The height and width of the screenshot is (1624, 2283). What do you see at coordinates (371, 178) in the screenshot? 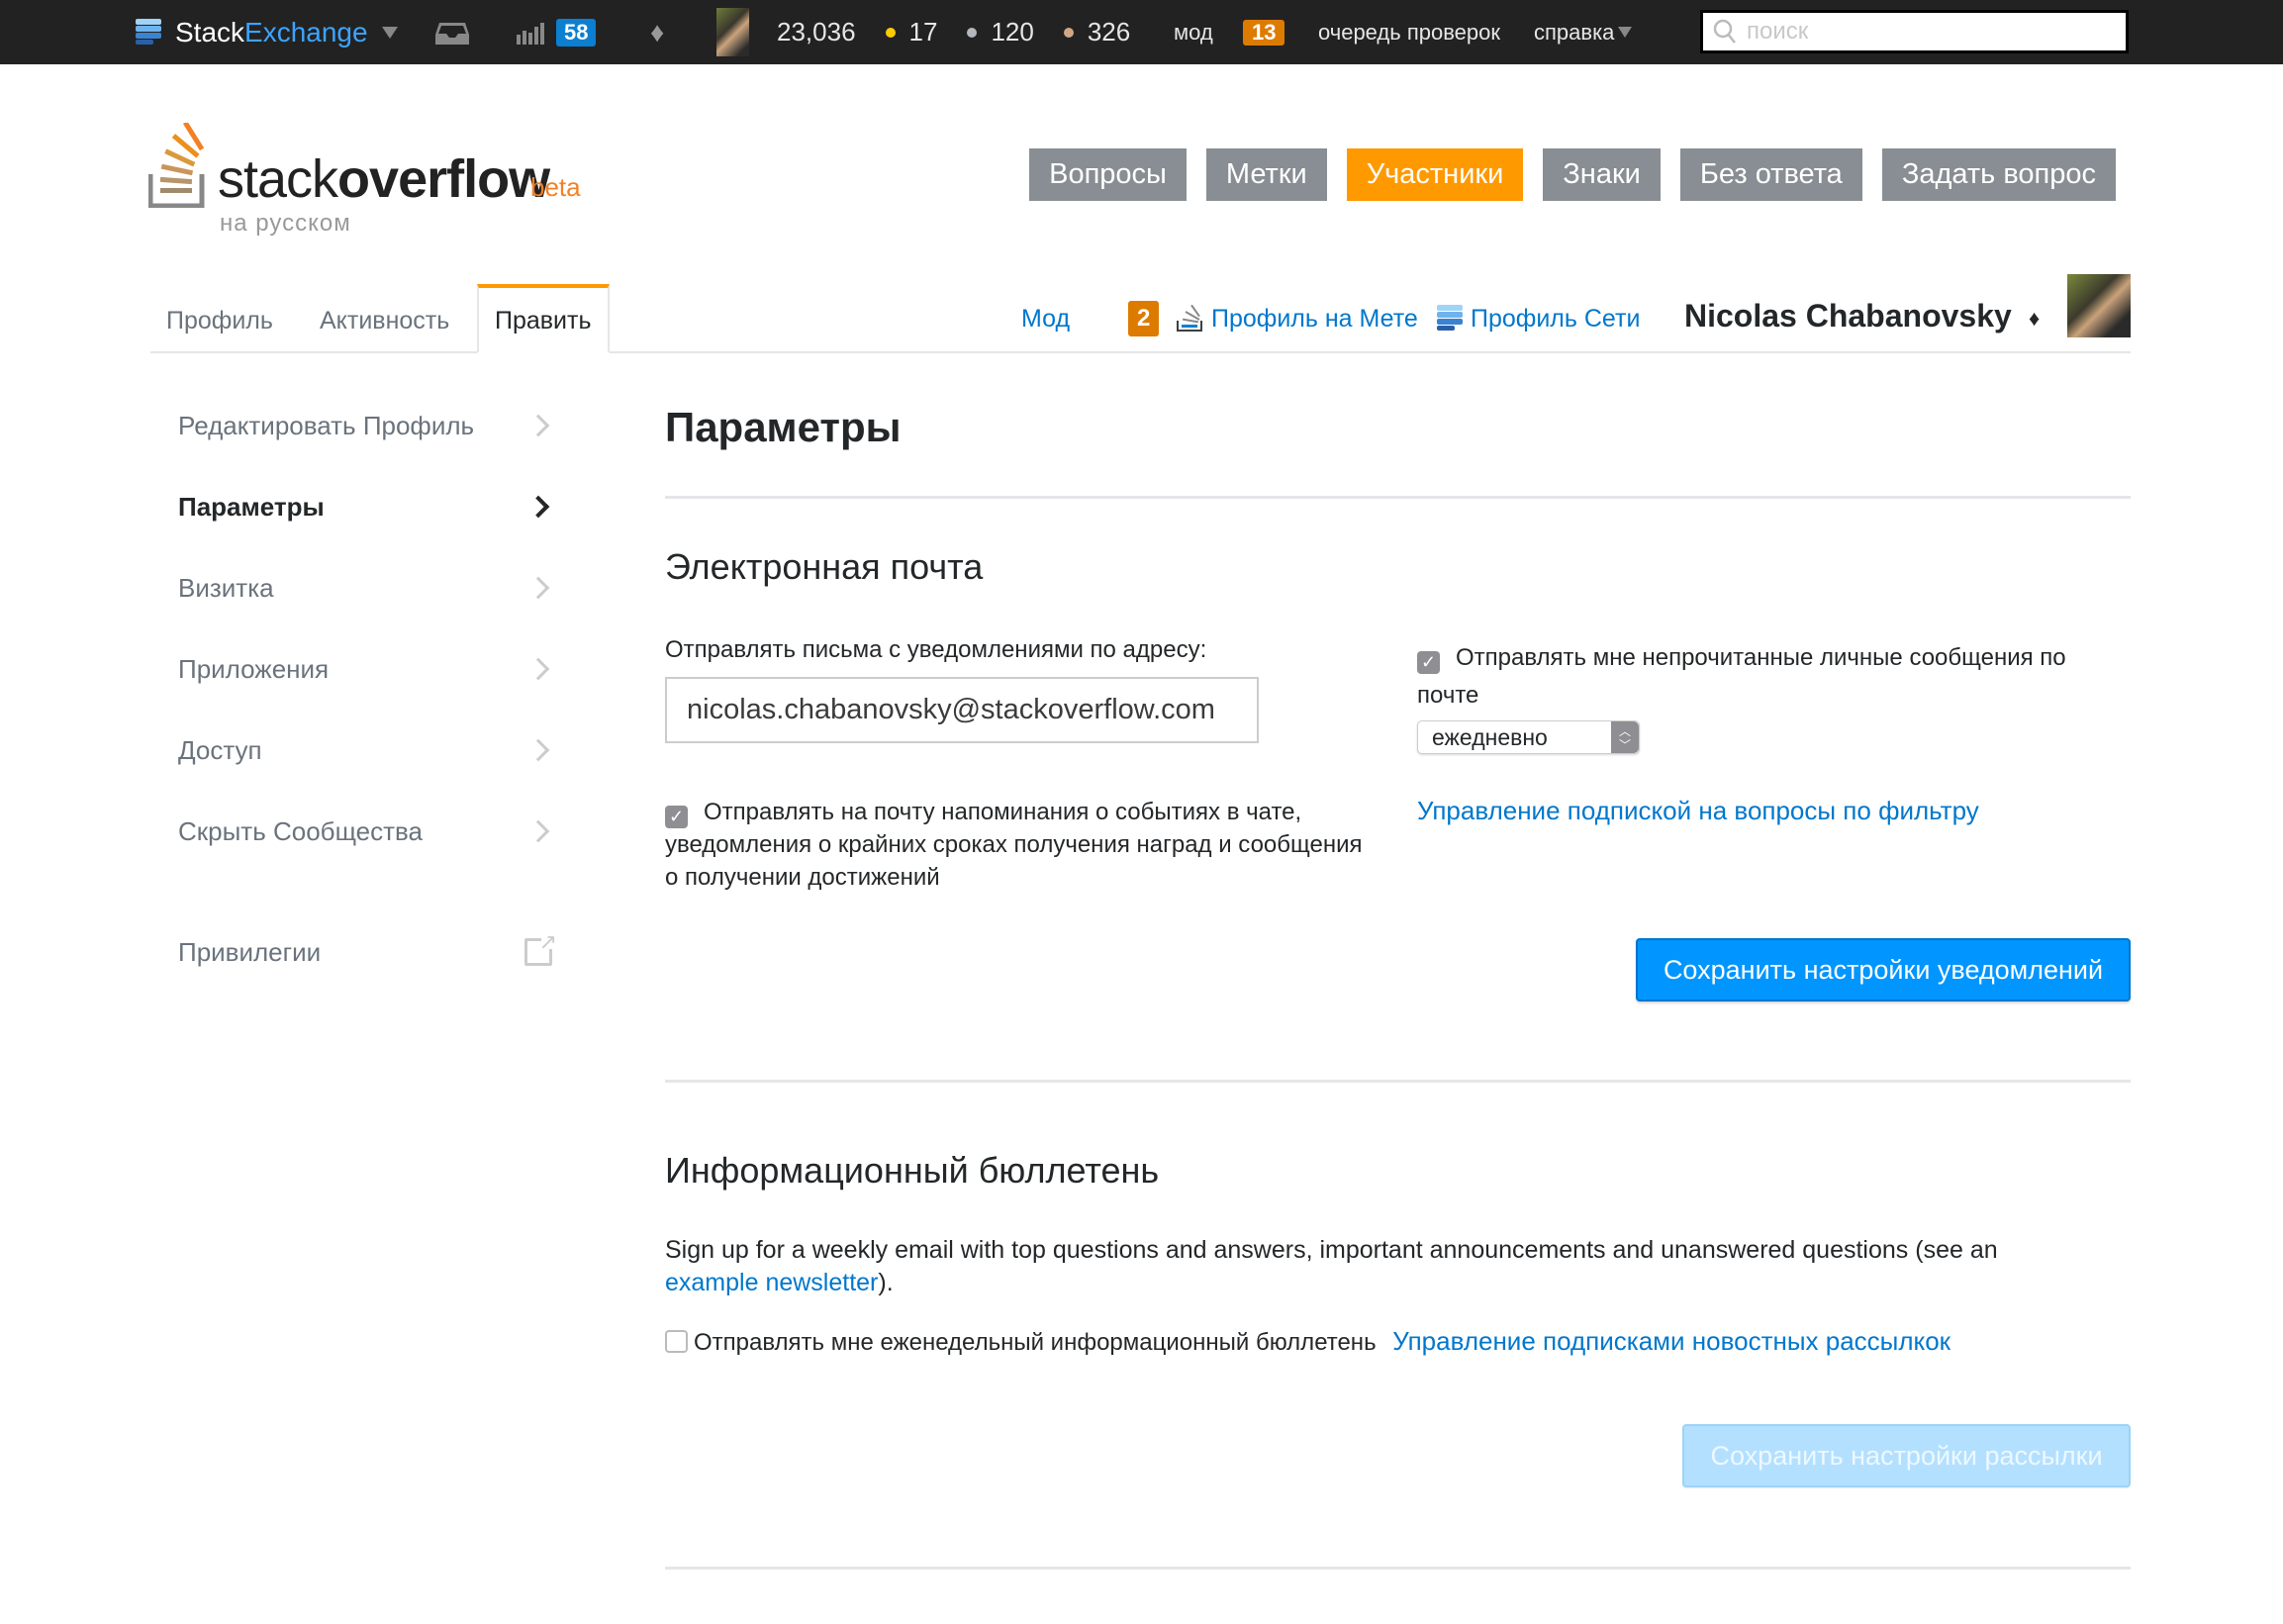
I see `site-logo: stackoverflow beta на русском` at bounding box center [371, 178].